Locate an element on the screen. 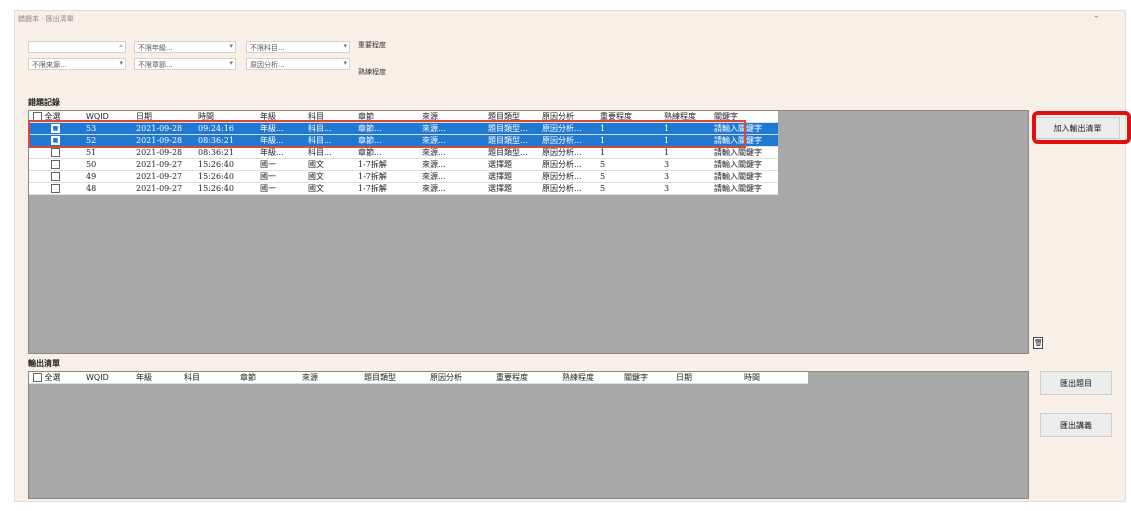 The height and width of the screenshot is (511, 1131). minimize-icon: – is located at coordinates (1096, 17).